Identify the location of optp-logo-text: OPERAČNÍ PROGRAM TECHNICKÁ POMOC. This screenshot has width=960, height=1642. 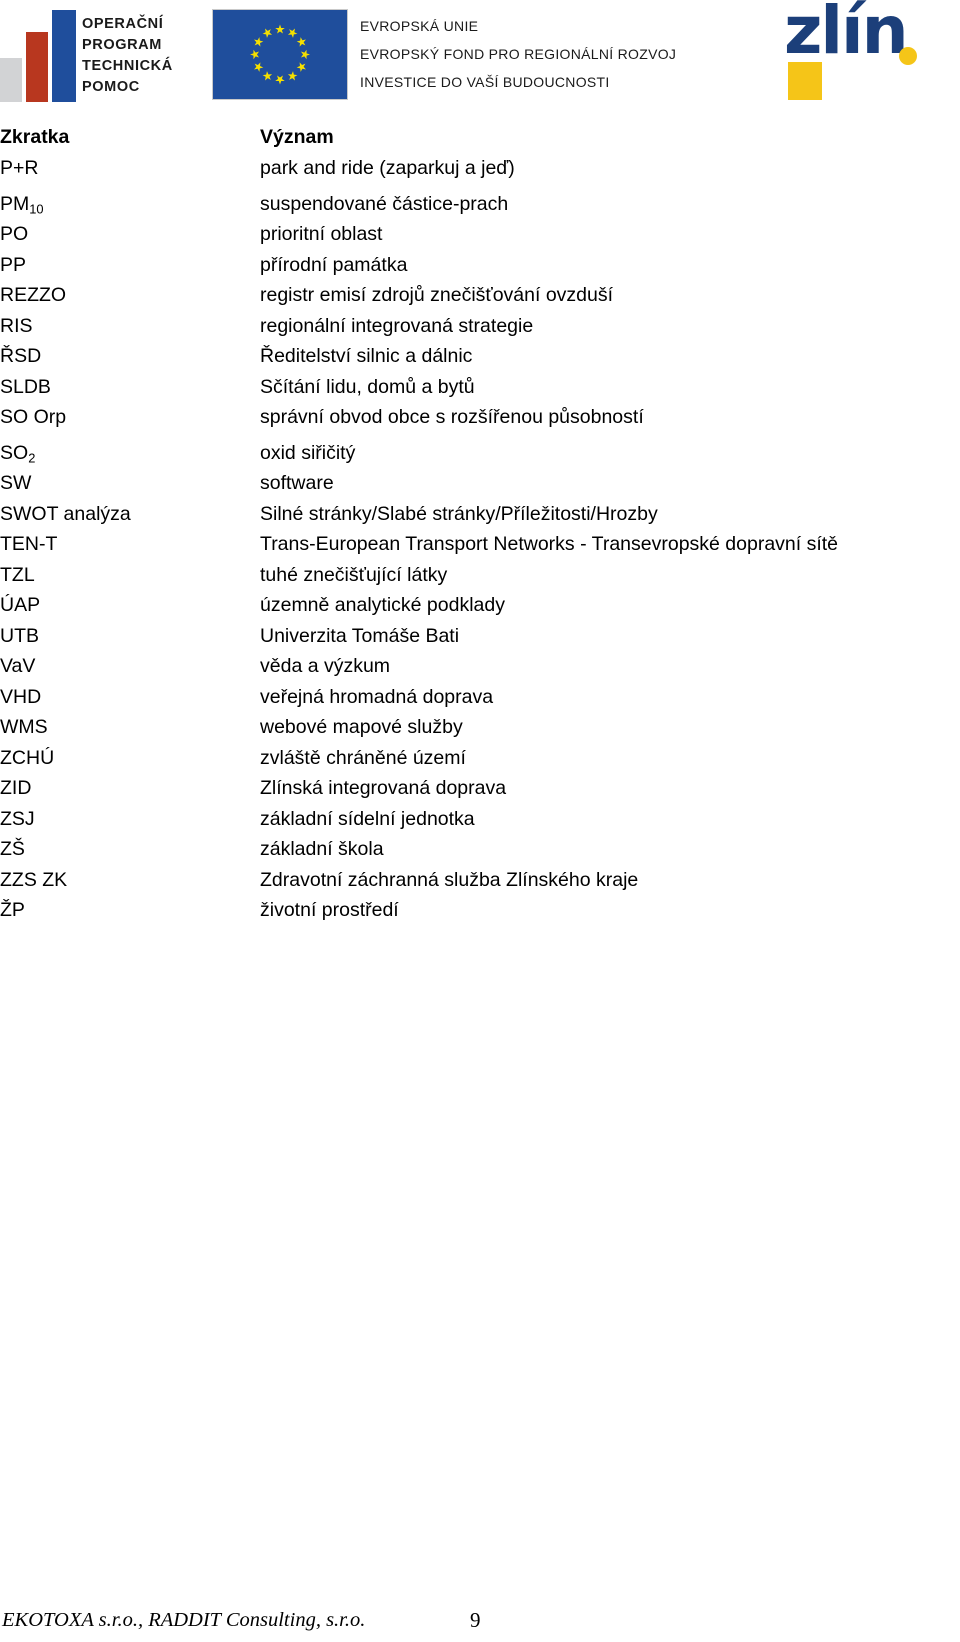
(127, 56).